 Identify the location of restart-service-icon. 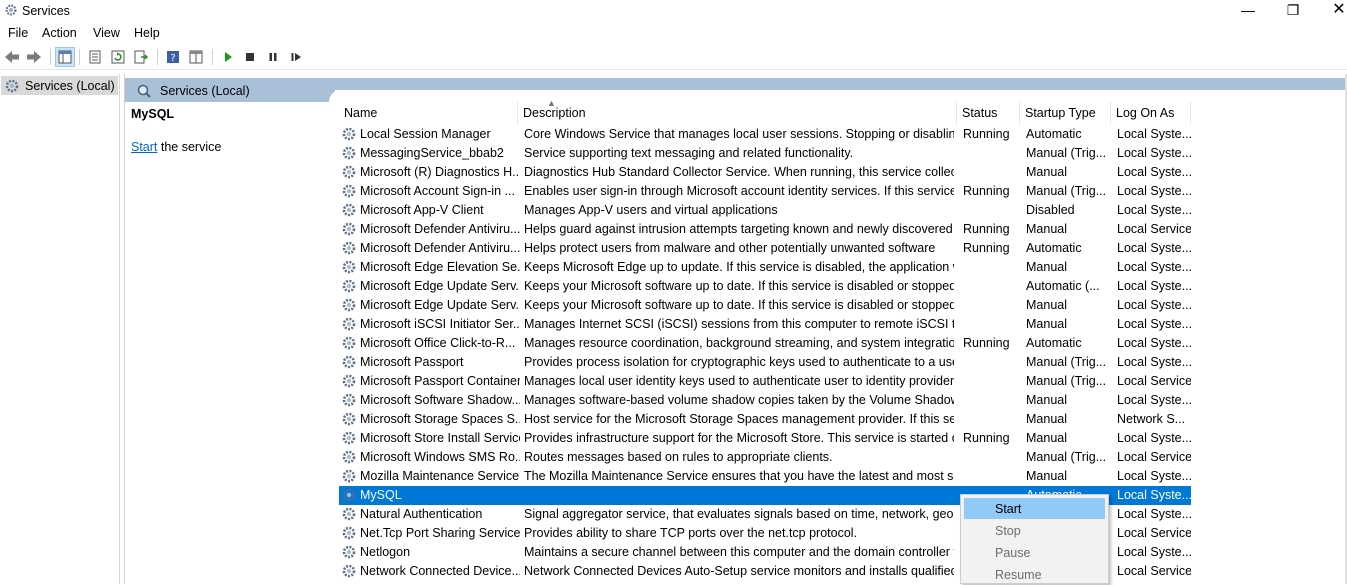
(296, 57).